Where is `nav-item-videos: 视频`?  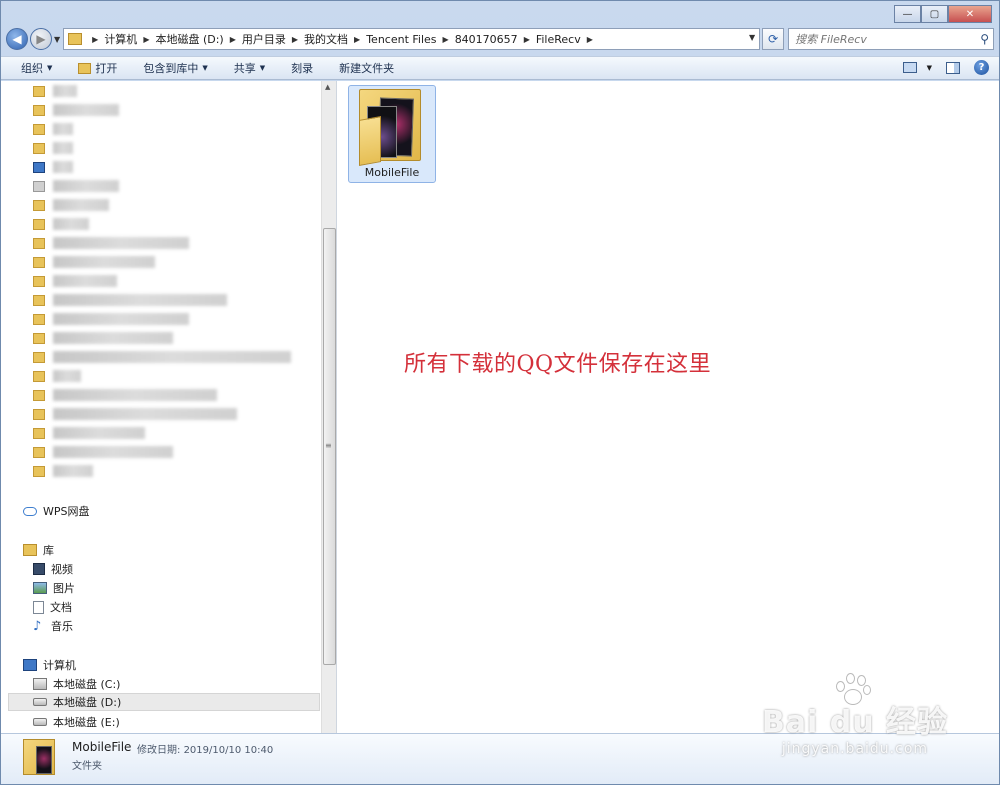
nav-item-videos: 视频 is located at coordinates (53, 569).